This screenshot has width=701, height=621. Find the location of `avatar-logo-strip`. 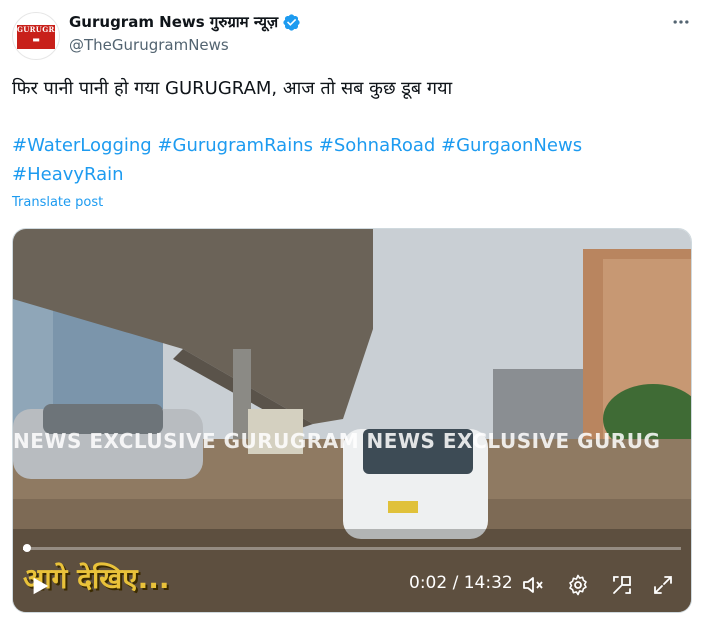

avatar-logo-strip is located at coordinates (36, 46).